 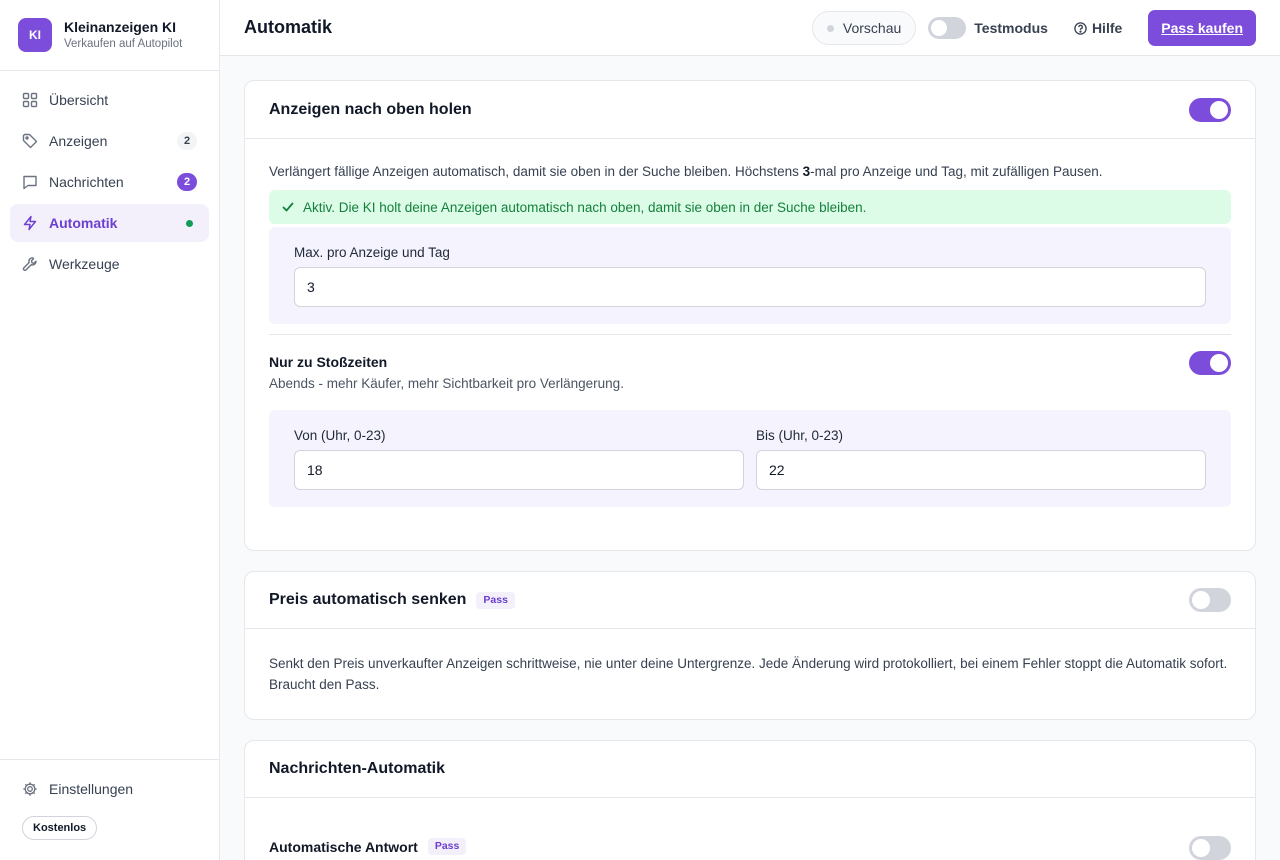 I want to click on sidebar-item-einstellungen: Einstellungen, so click(x=109, y=789).